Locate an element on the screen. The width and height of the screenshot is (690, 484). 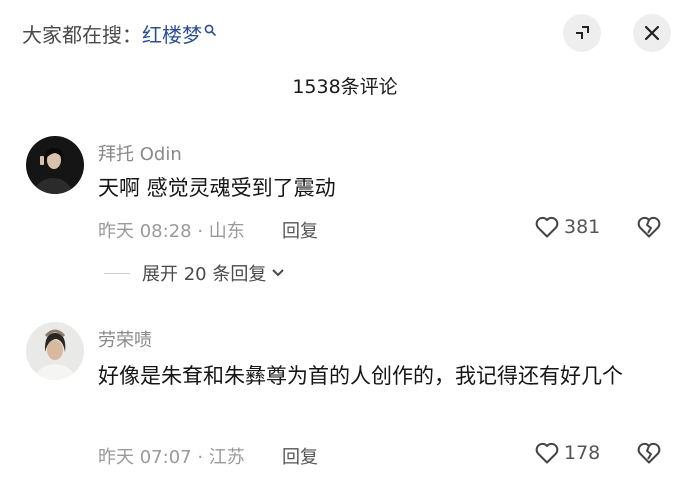
close-button is located at coordinates (652, 33).